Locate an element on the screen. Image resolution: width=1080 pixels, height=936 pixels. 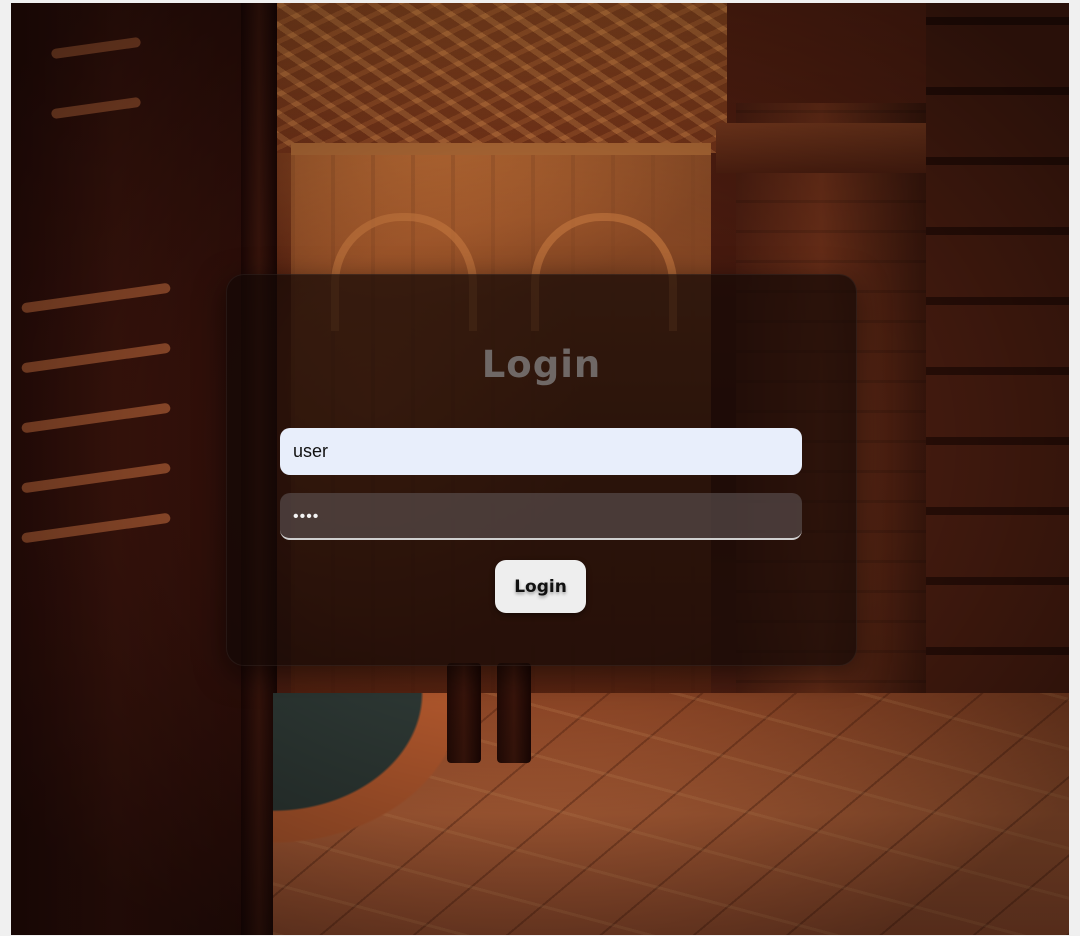
login-title: Login is located at coordinates (541, 364).